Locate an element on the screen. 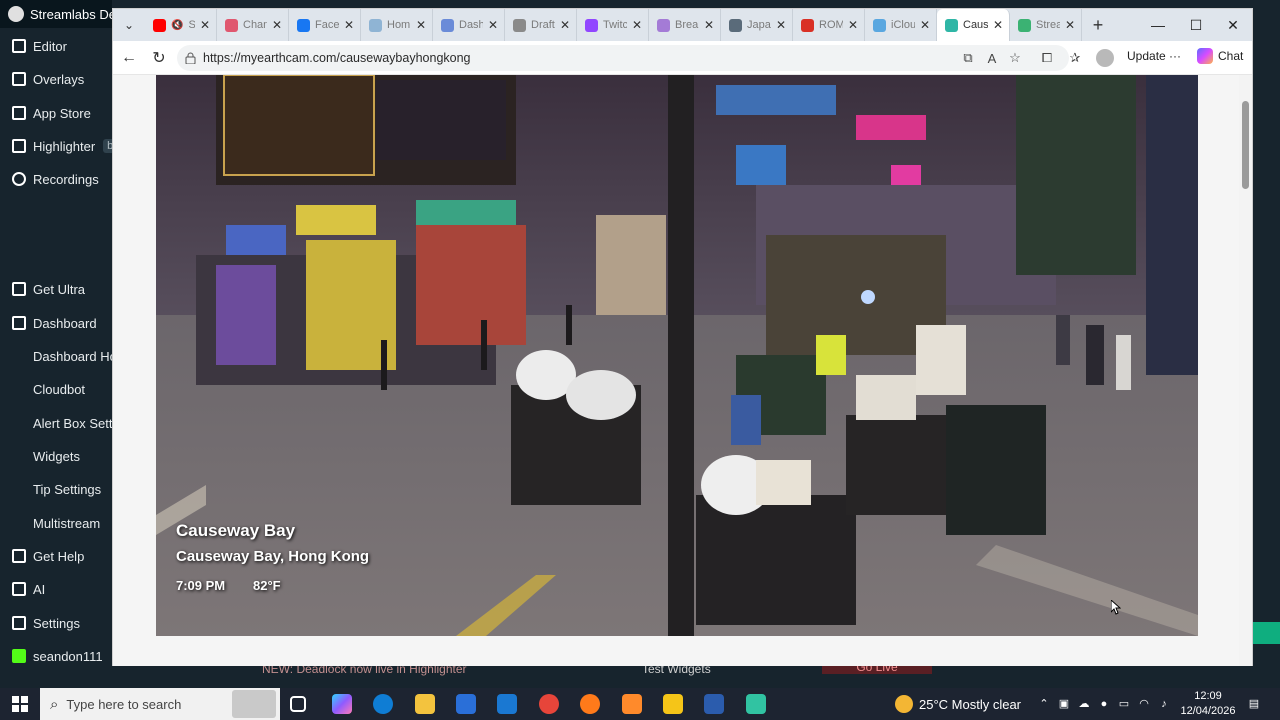 The height and width of the screenshot is (720, 1280). brave-icon is located at coordinates (632, 704).